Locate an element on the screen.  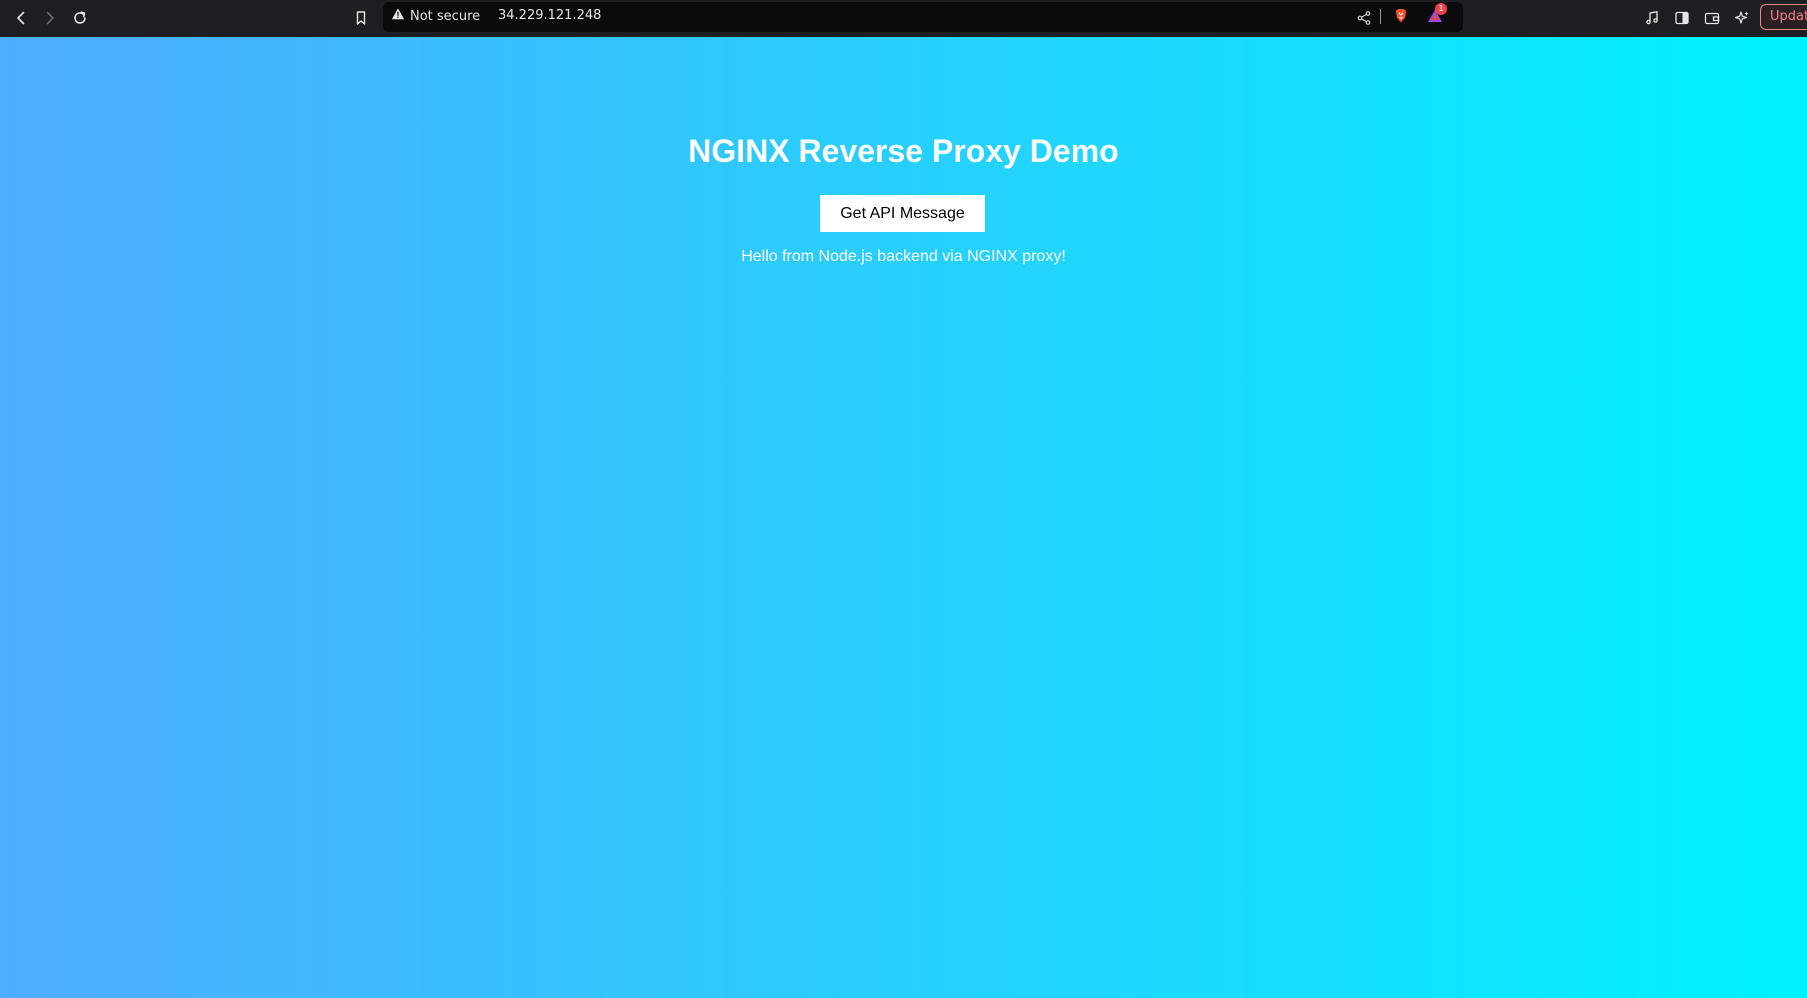
forward-arrow-icon is located at coordinates (50, 18).